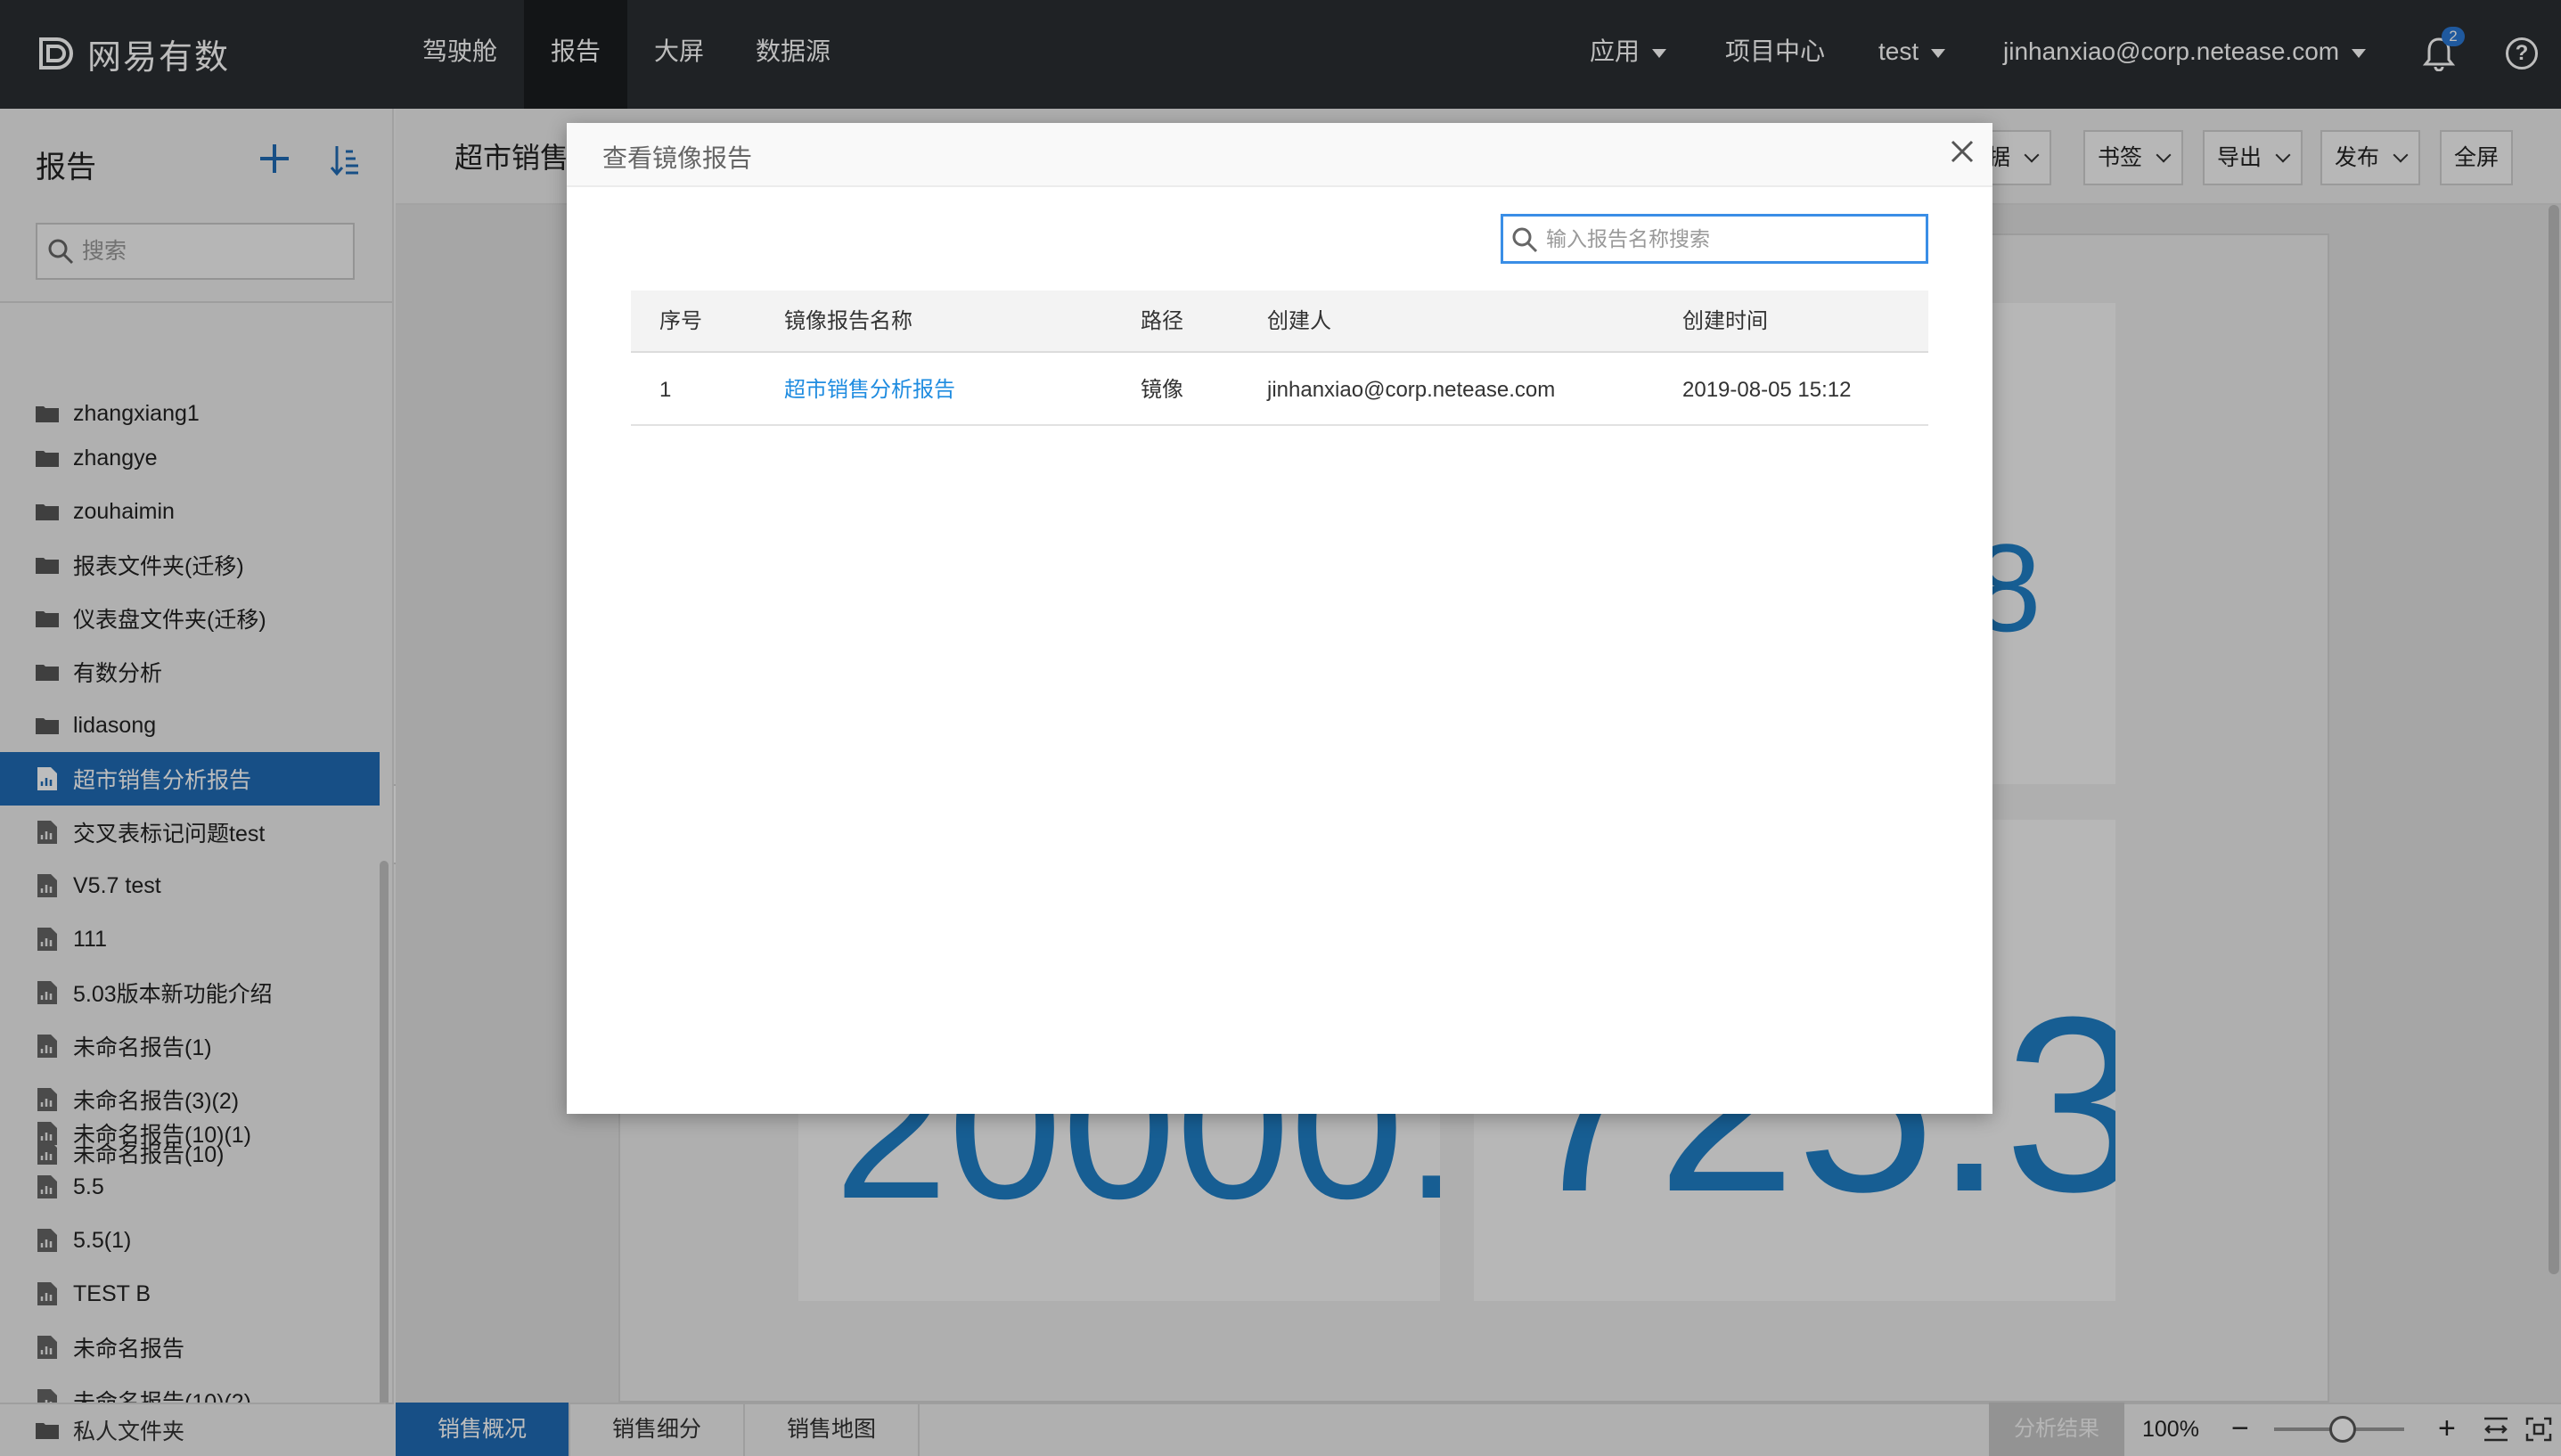  Describe the element at coordinates (1279, 155) in the screenshot. I see `dialog-header: 查看镜像报告` at that location.